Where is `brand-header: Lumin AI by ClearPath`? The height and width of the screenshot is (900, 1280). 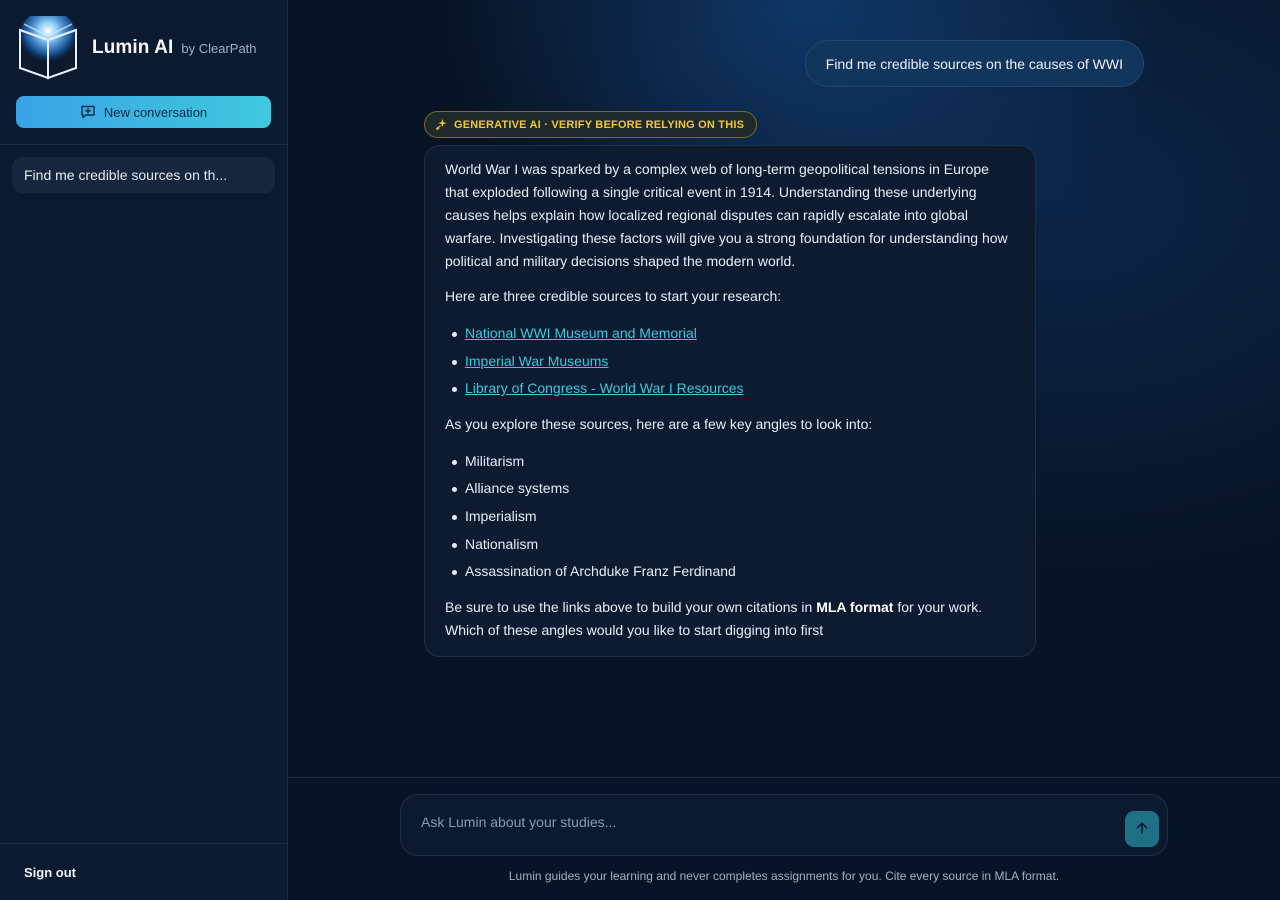
brand-header: Lumin AI by ClearPath is located at coordinates (143, 48).